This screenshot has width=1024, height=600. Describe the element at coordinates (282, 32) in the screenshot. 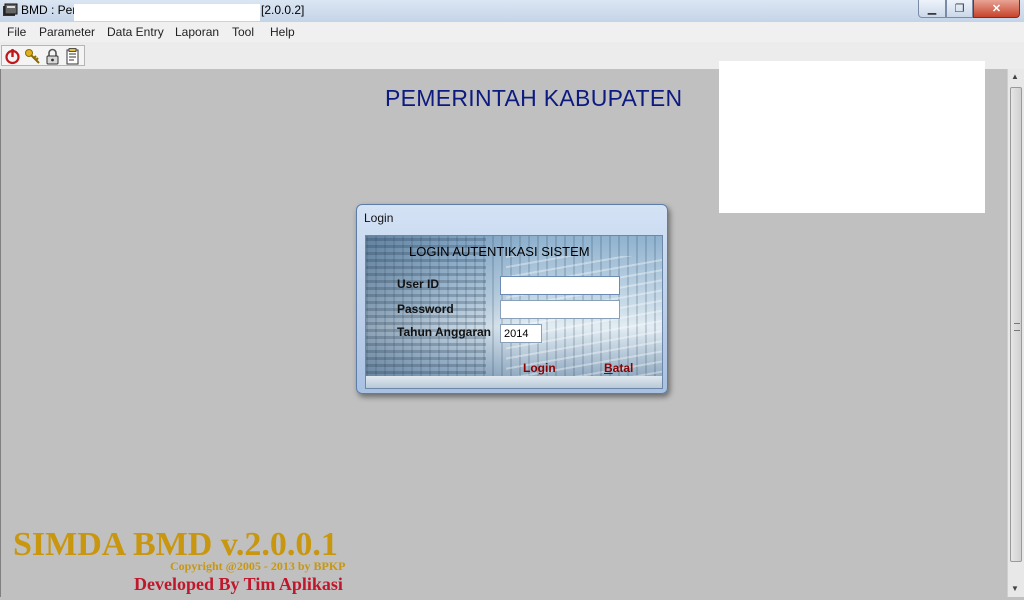

I see `menu-help: Help` at that location.